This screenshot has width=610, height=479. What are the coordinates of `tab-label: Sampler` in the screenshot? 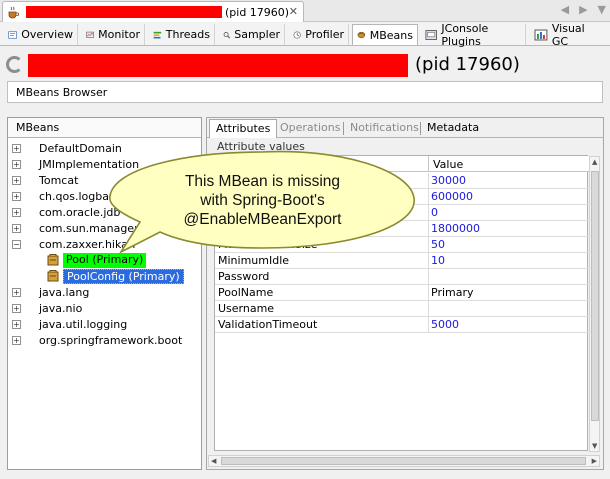 It's located at (257, 34).